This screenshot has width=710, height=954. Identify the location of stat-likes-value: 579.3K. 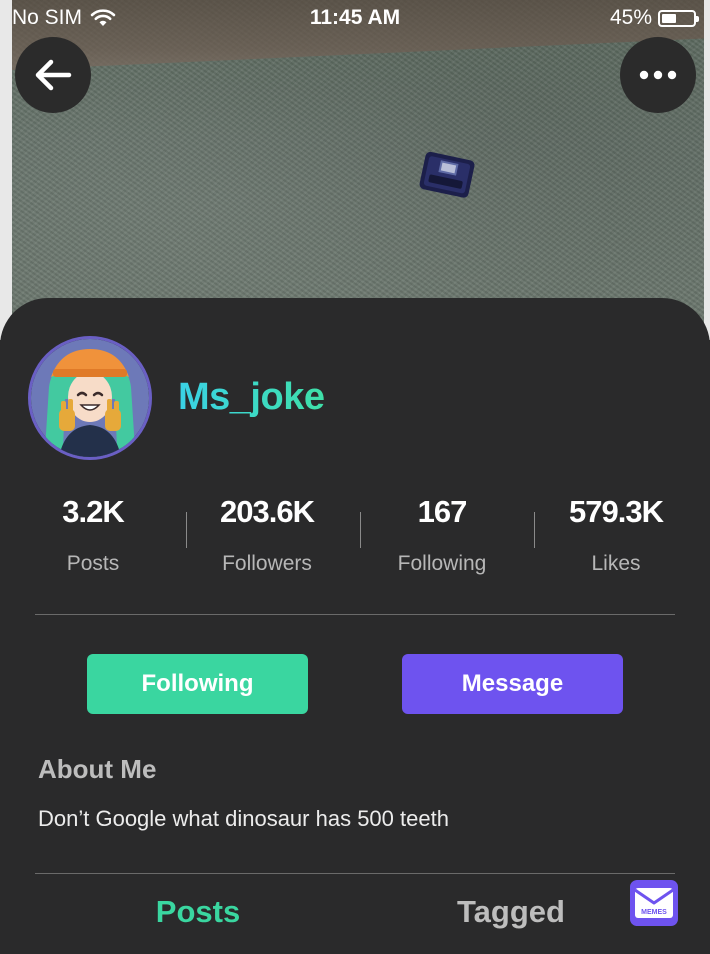
(616, 511).